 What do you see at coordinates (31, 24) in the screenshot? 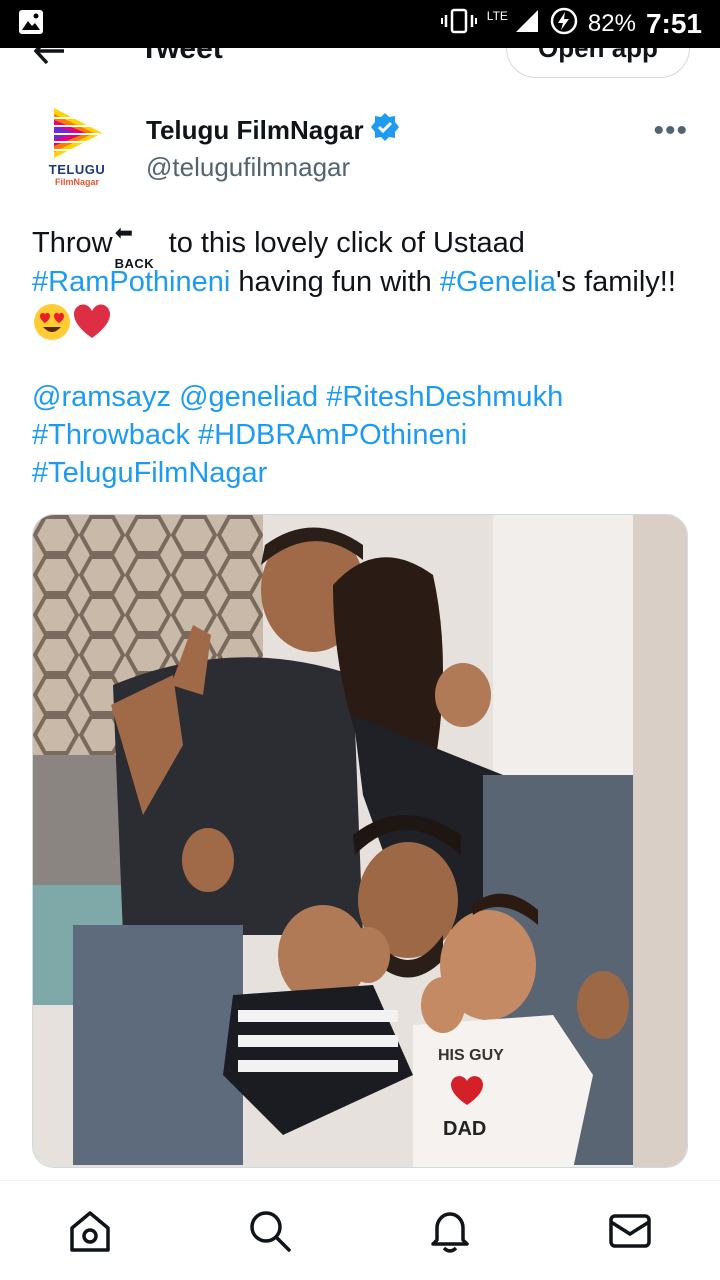
I see `gallery-notification-icon` at bounding box center [31, 24].